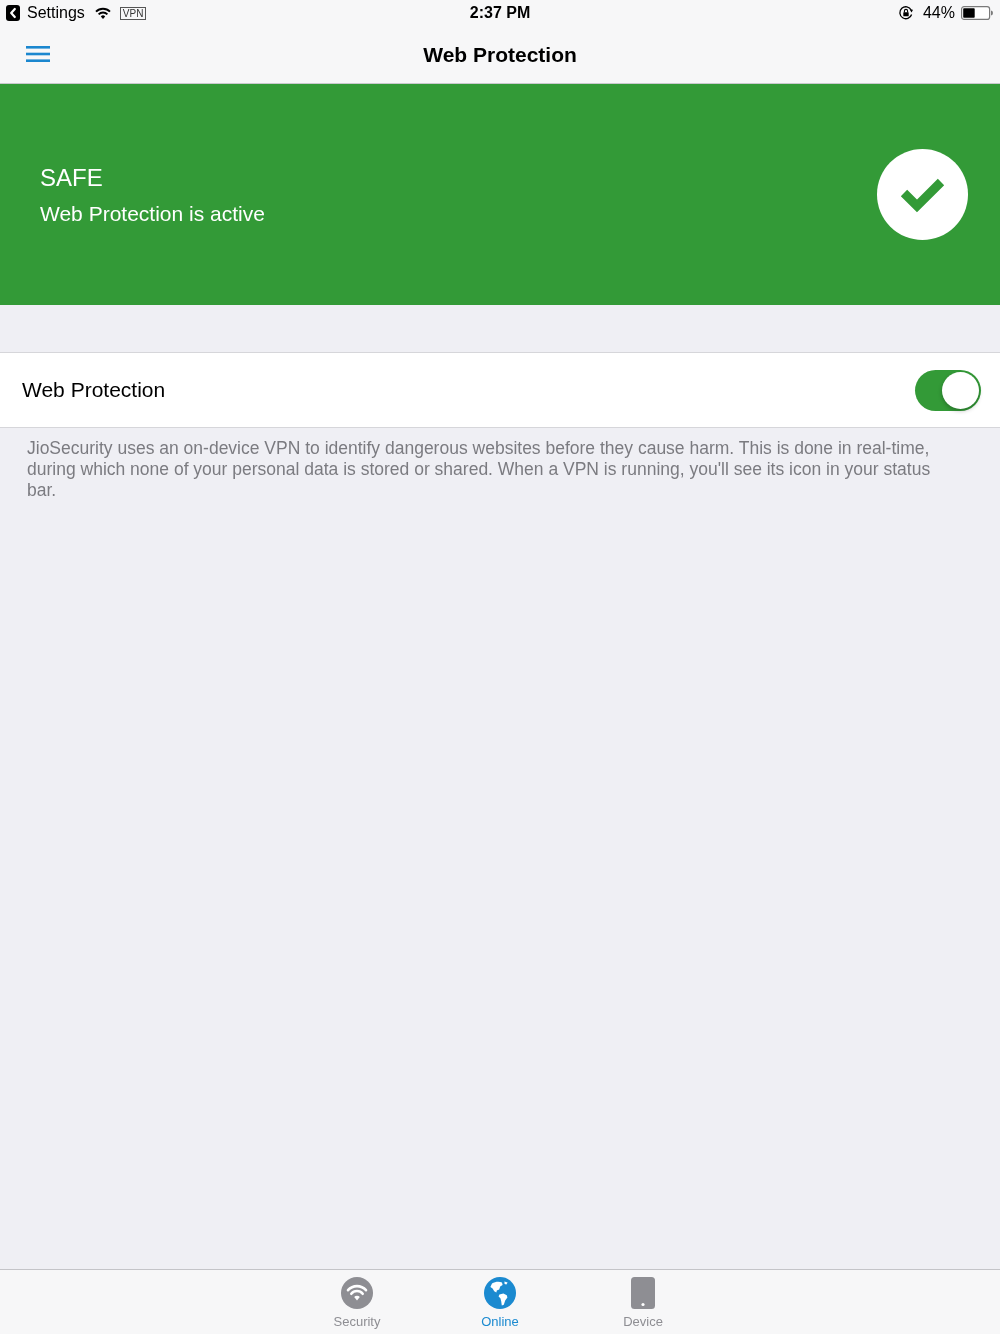 This screenshot has height=1334, width=1000. I want to click on menu-button, so click(38, 54).